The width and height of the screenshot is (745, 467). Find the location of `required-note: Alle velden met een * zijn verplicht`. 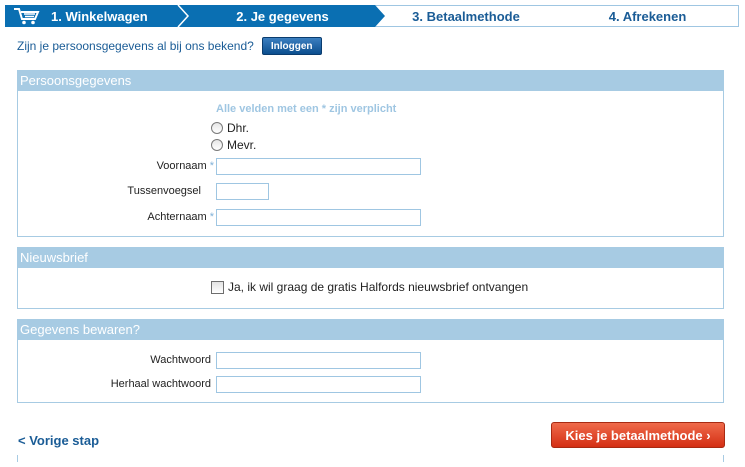

required-note: Alle velden met een * zijn verplicht is located at coordinates (306, 109).